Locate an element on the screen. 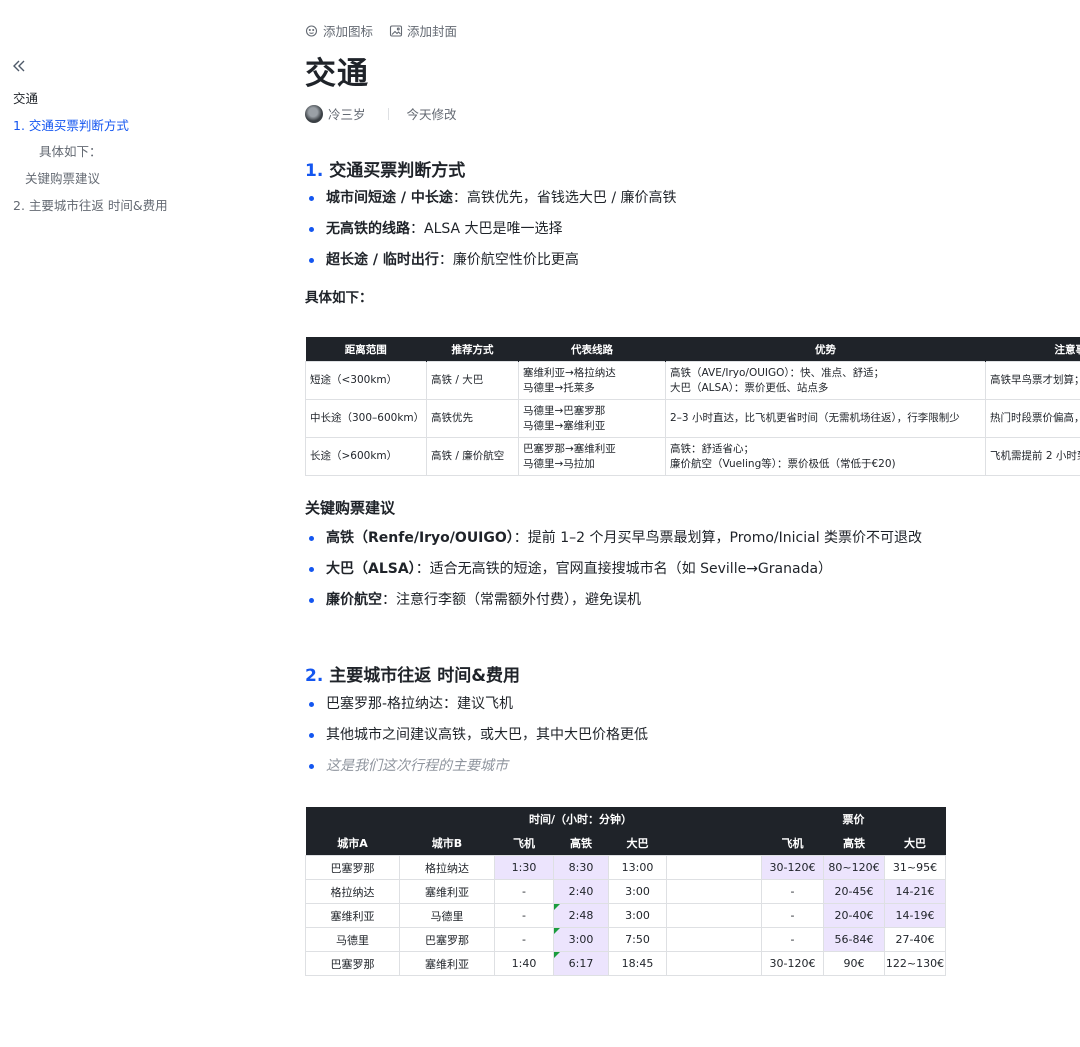 The height and width of the screenshot is (1047, 1080). table-header: 城市A is located at coordinates (352, 843).